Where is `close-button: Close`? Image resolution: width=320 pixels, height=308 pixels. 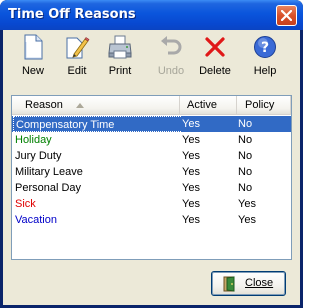 close-button: Close is located at coordinates (248, 283).